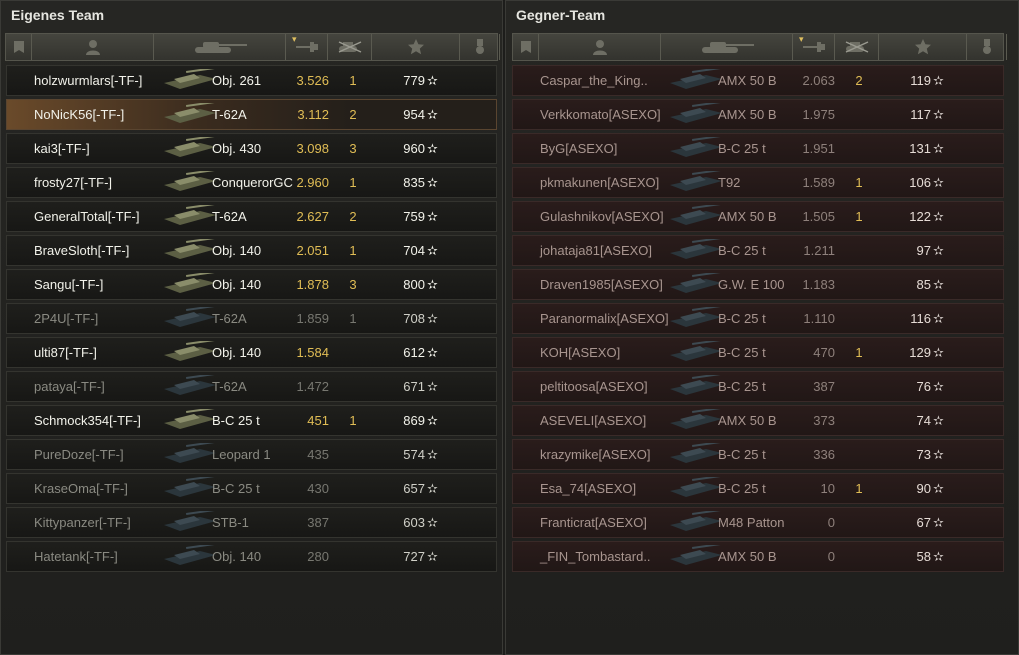 Image resolution: width=1019 pixels, height=655 pixels. I want to click on rating-value: 451, so click(318, 420).